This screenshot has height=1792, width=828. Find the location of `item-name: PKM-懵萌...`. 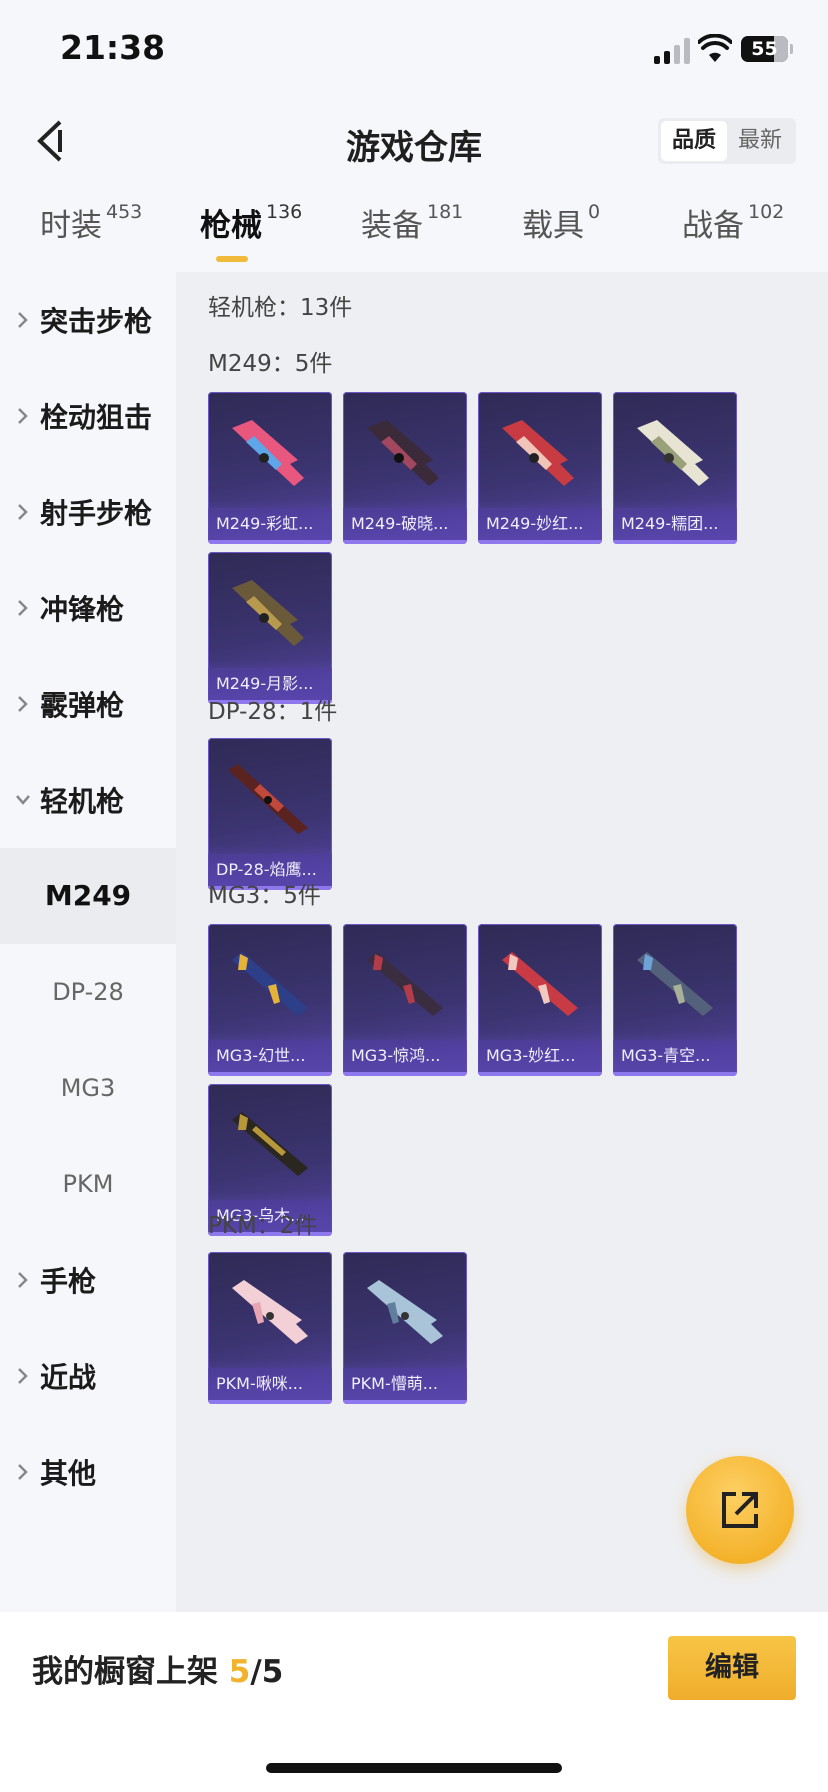

item-name: PKM-懵萌... is located at coordinates (405, 1384).